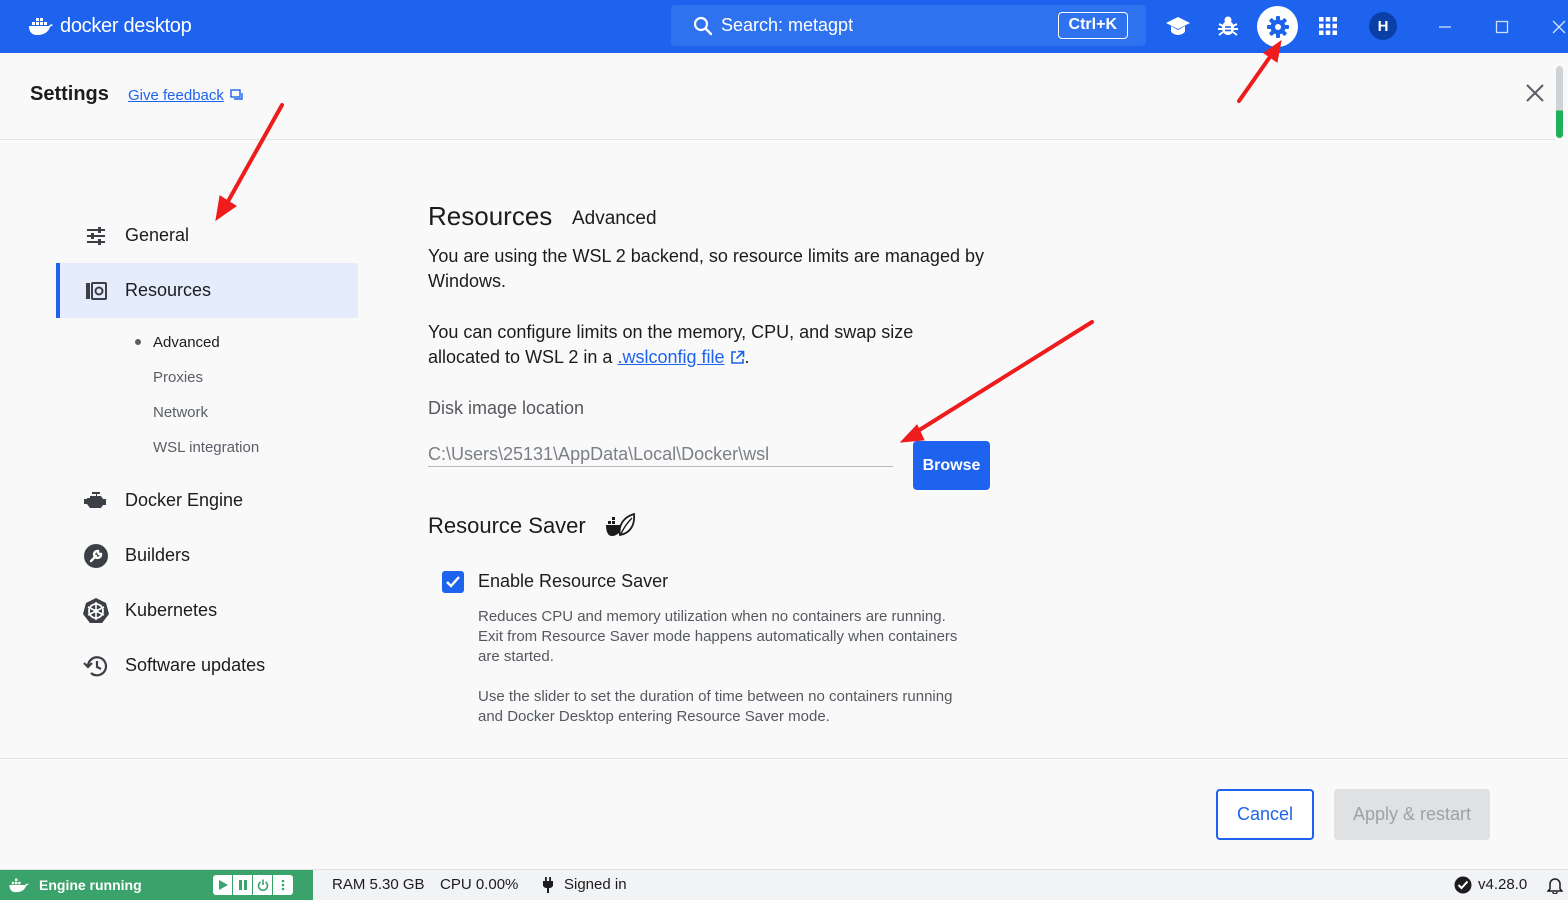  What do you see at coordinates (548, 885) in the screenshot?
I see `plug-icon` at bounding box center [548, 885].